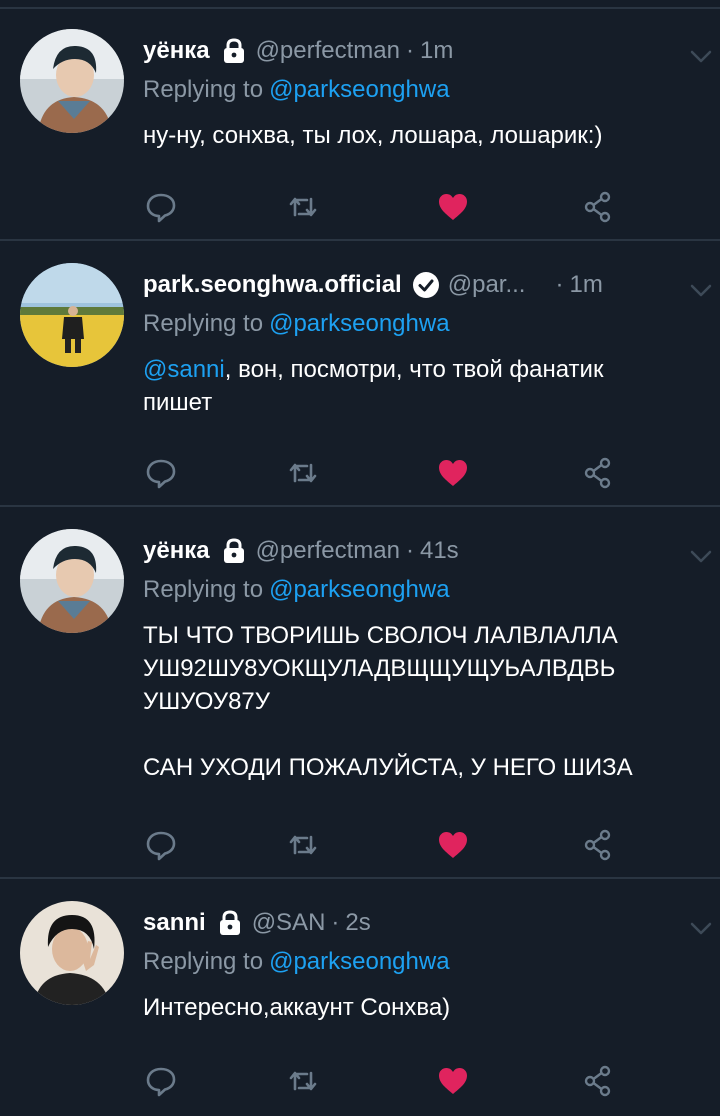 The height and width of the screenshot is (1116, 720). I want to click on verified-icon, so click(425, 285).